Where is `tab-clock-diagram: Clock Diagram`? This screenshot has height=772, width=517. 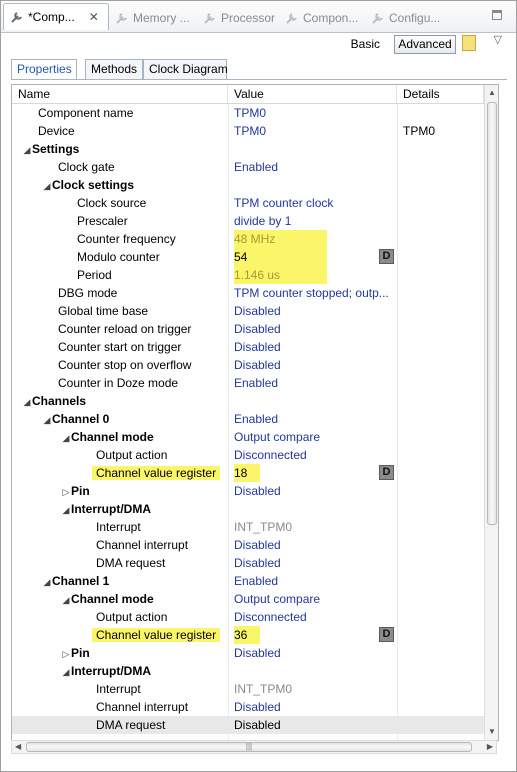 tab-clock-diagram: Clock Diagram is located at coordinates (185, 69).